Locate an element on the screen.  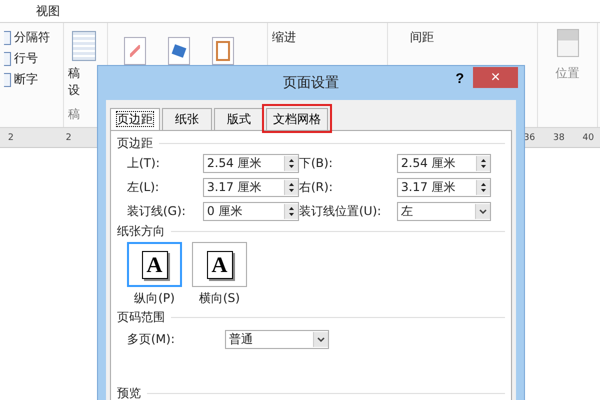
dialog-title: 页面设置 is located at coordinates (311, 83).